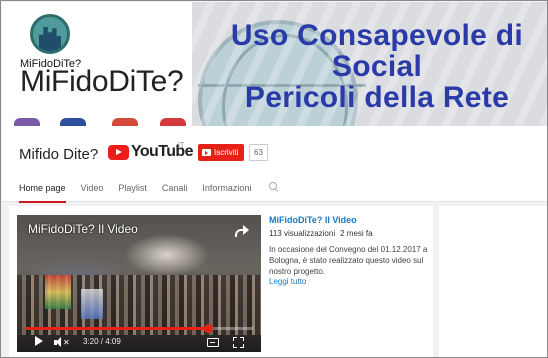 Image resolution: width=548 pixels, height=358 pixels. What do you see at coordinates (27, 122) in the screenshot?
I see `instagram-icon` at bounding box center [27, 122].